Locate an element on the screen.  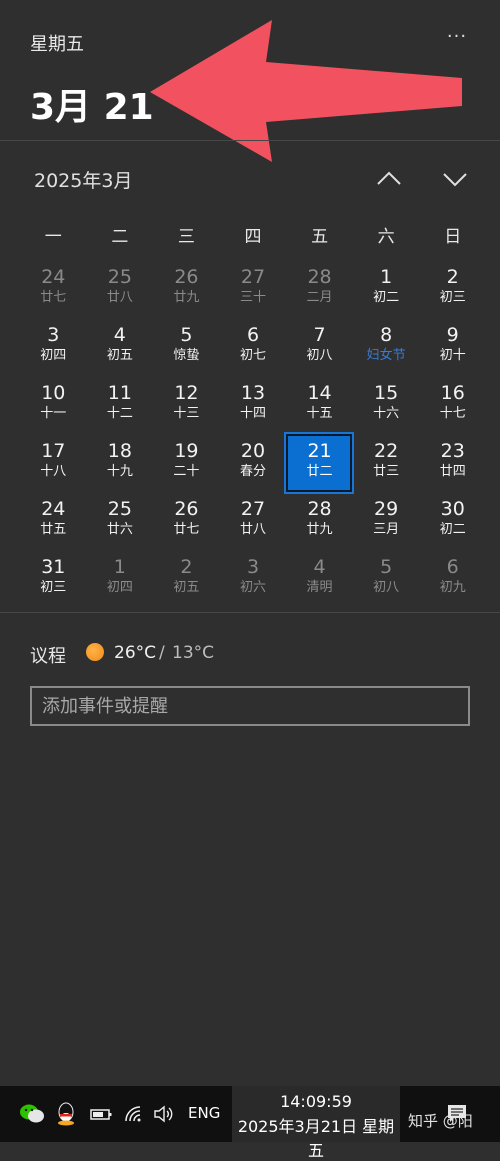
calendar-day: 25 廿六 is located at coordinates (120, 523).